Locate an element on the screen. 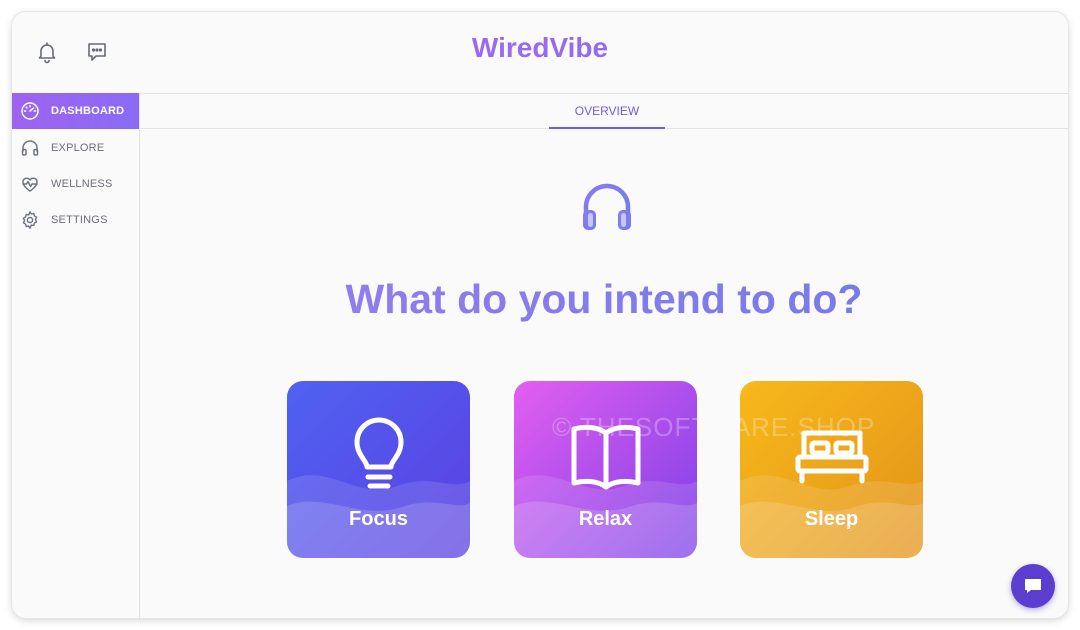  page-title: What do you intend to do? is located at coordinates (604, 299).